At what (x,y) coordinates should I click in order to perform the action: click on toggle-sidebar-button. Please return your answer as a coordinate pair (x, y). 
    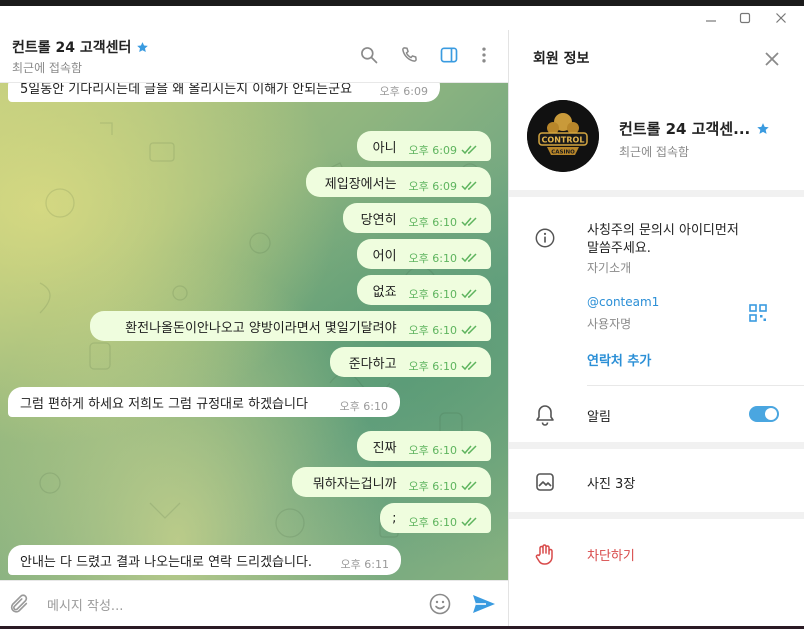
    Looking at the image, I should click on (449, 55).